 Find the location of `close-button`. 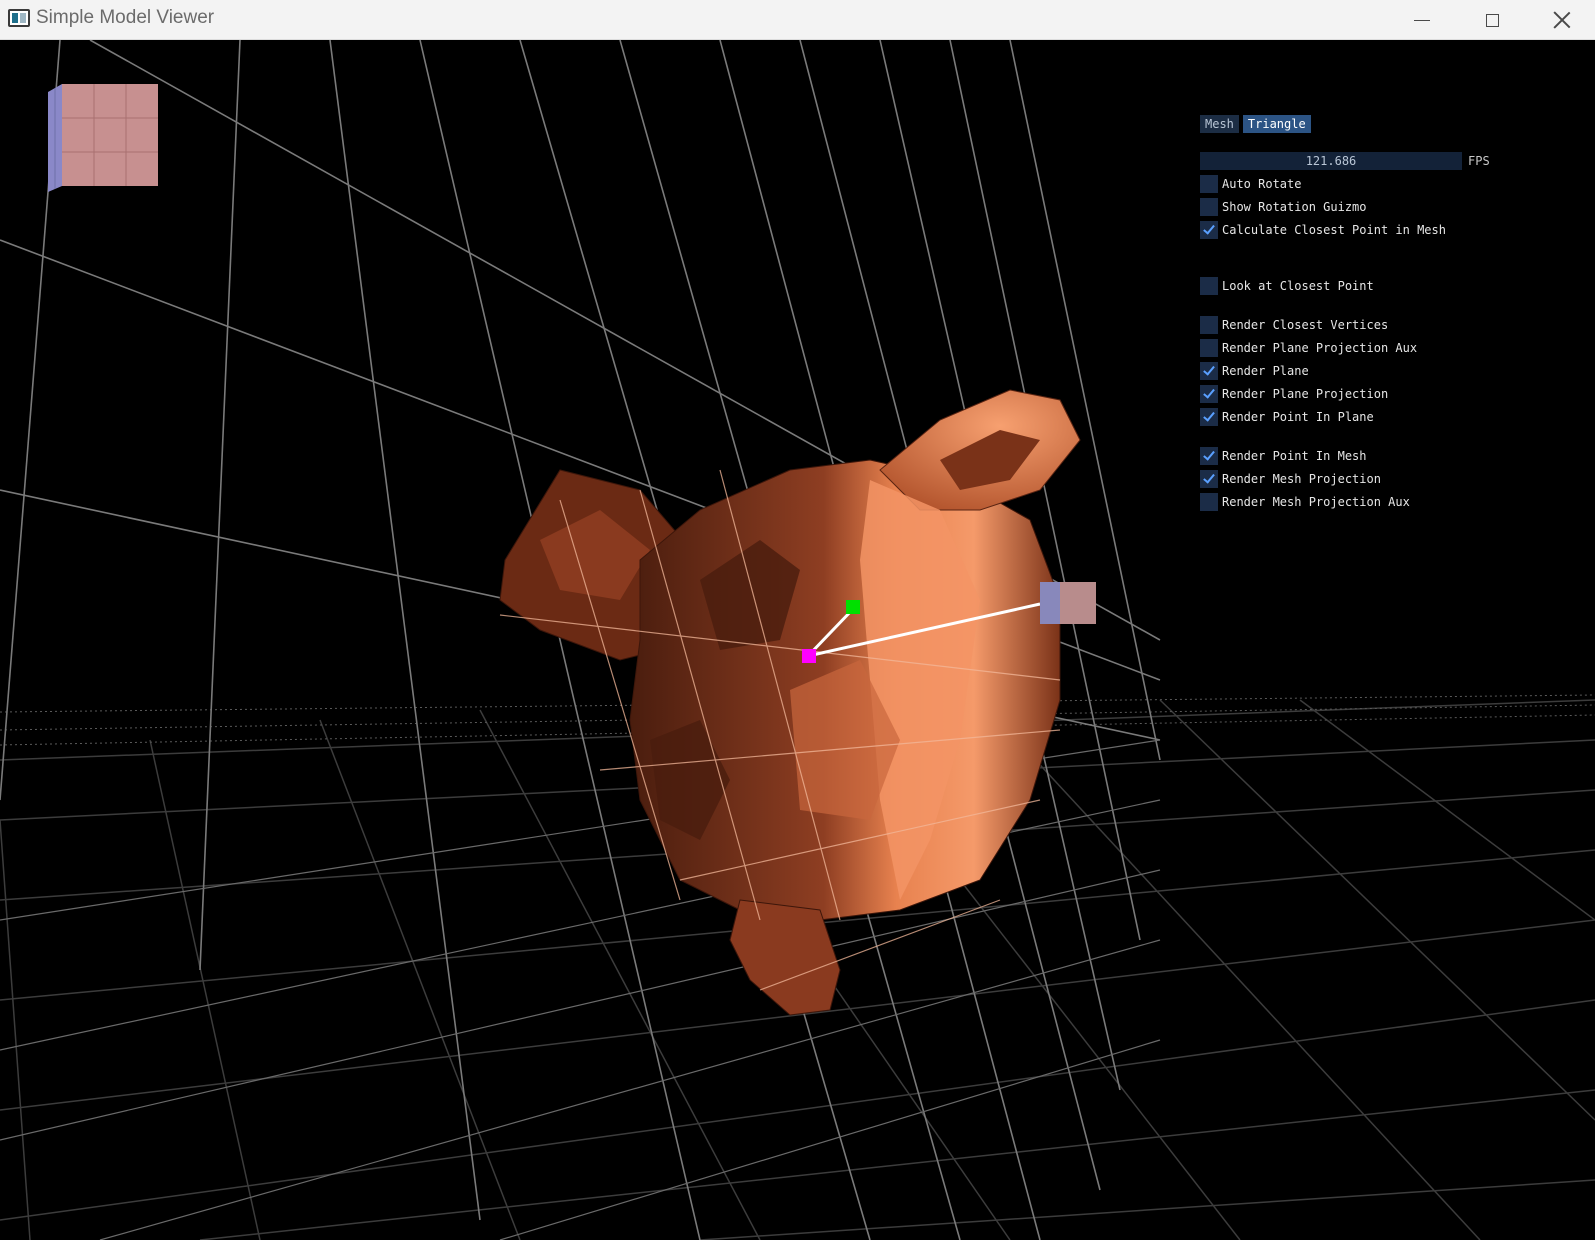

close-button is located at coordinates (1561, 20).